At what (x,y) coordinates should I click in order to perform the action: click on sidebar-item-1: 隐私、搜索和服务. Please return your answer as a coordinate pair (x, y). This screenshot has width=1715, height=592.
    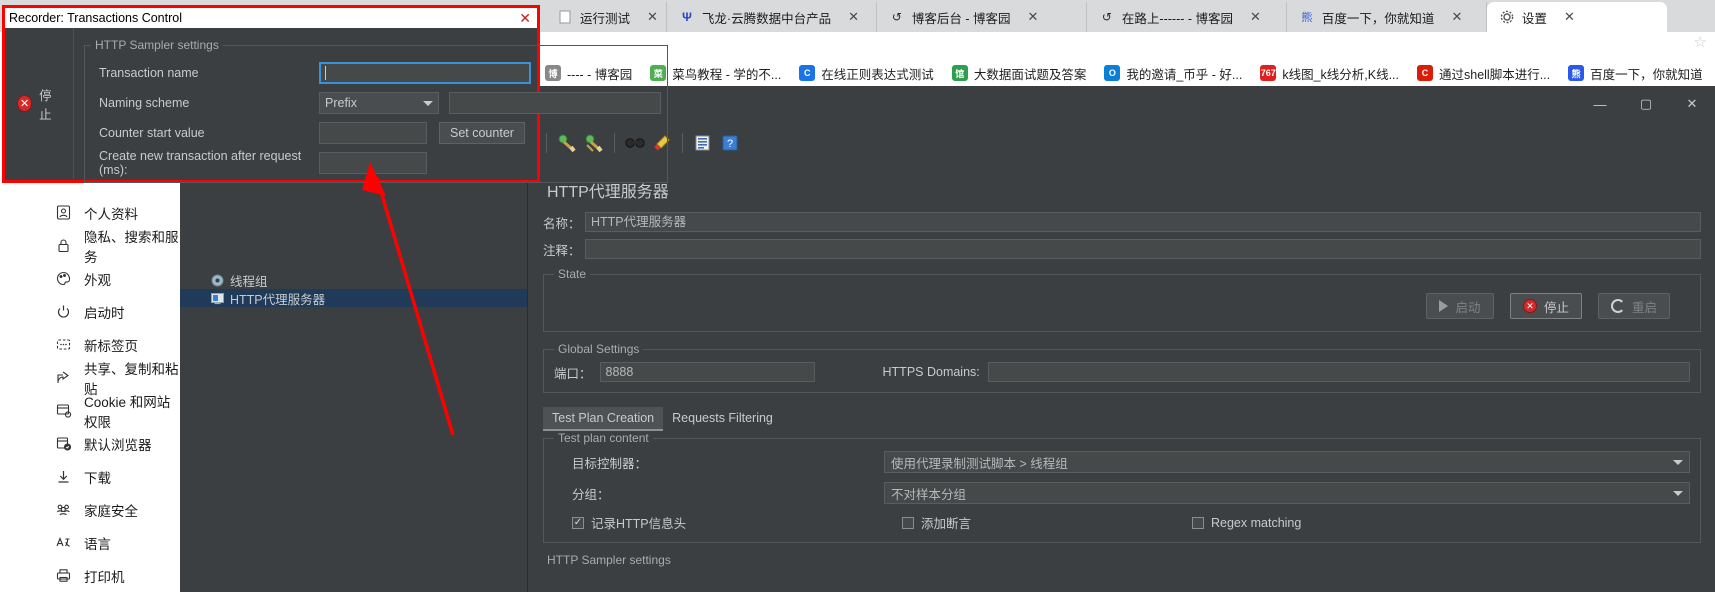
    Looking at the image, I should click on (90, 247).